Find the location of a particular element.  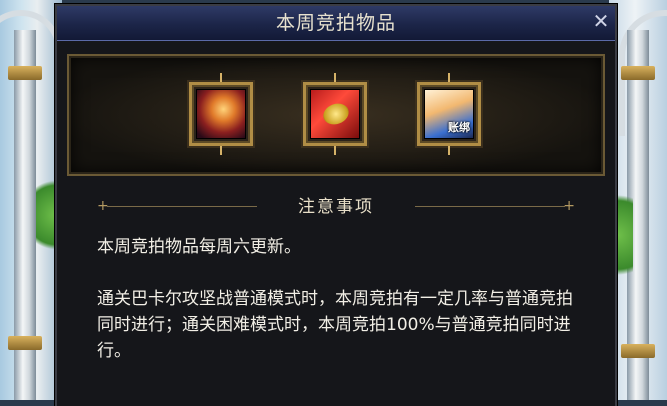

gift-box-icon: 账绑 is located at coordinates (449, 114).